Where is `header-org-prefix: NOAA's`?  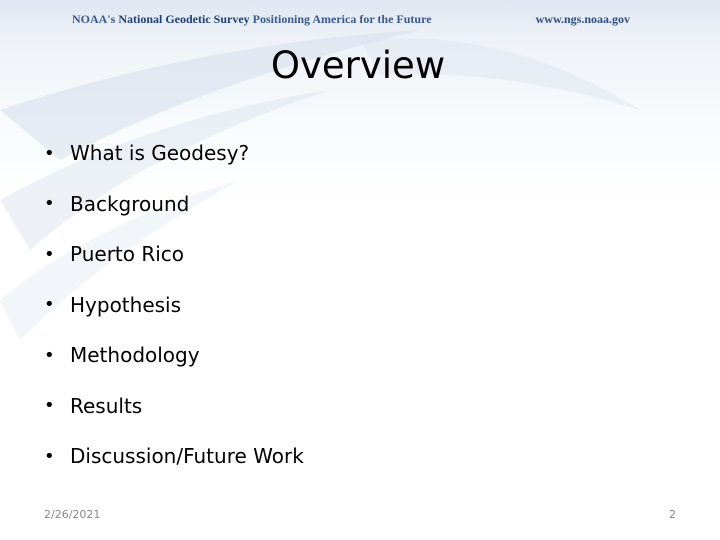 header-org-prefix: NOAA's is located at coordinates (95, 19).